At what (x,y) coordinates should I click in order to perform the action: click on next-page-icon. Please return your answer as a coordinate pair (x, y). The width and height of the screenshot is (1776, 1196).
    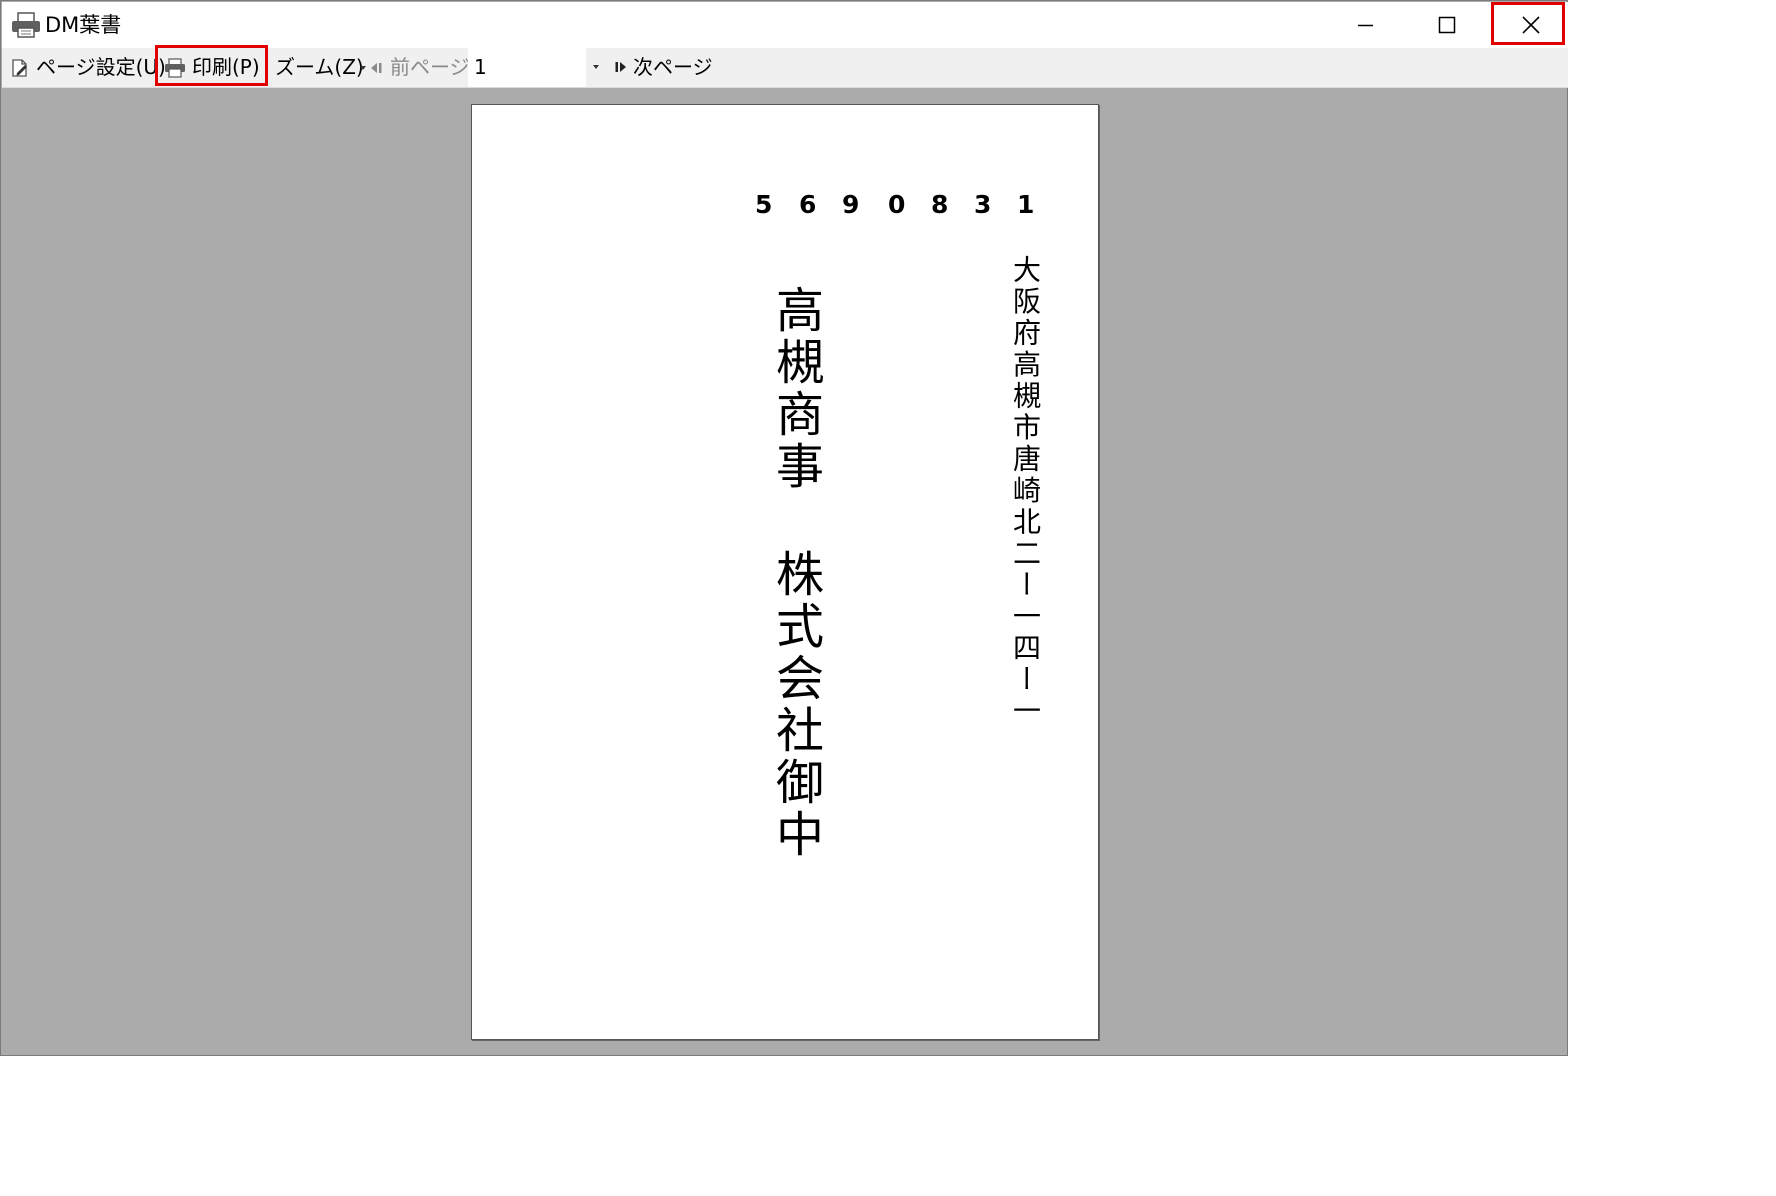
    Looking at the image, I should click on (620, 67).